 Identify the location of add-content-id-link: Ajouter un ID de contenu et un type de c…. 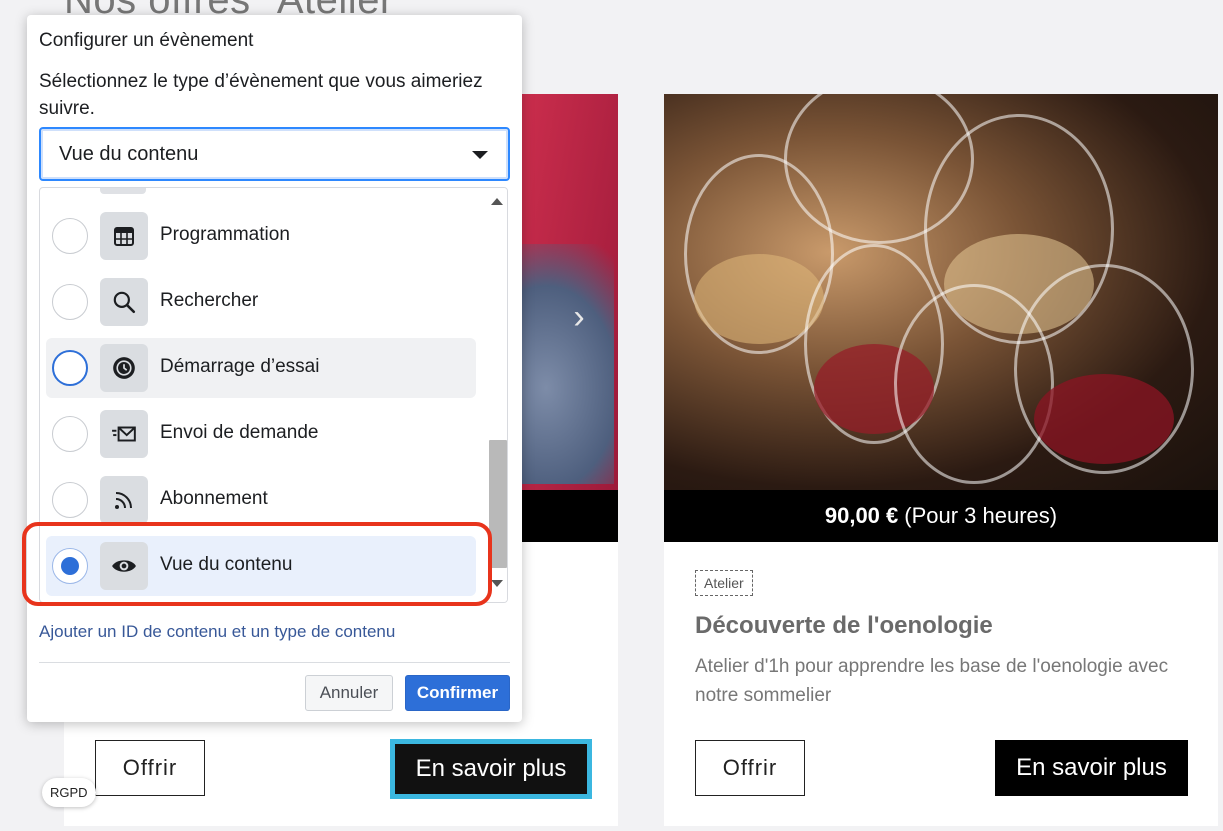
(217, 632).